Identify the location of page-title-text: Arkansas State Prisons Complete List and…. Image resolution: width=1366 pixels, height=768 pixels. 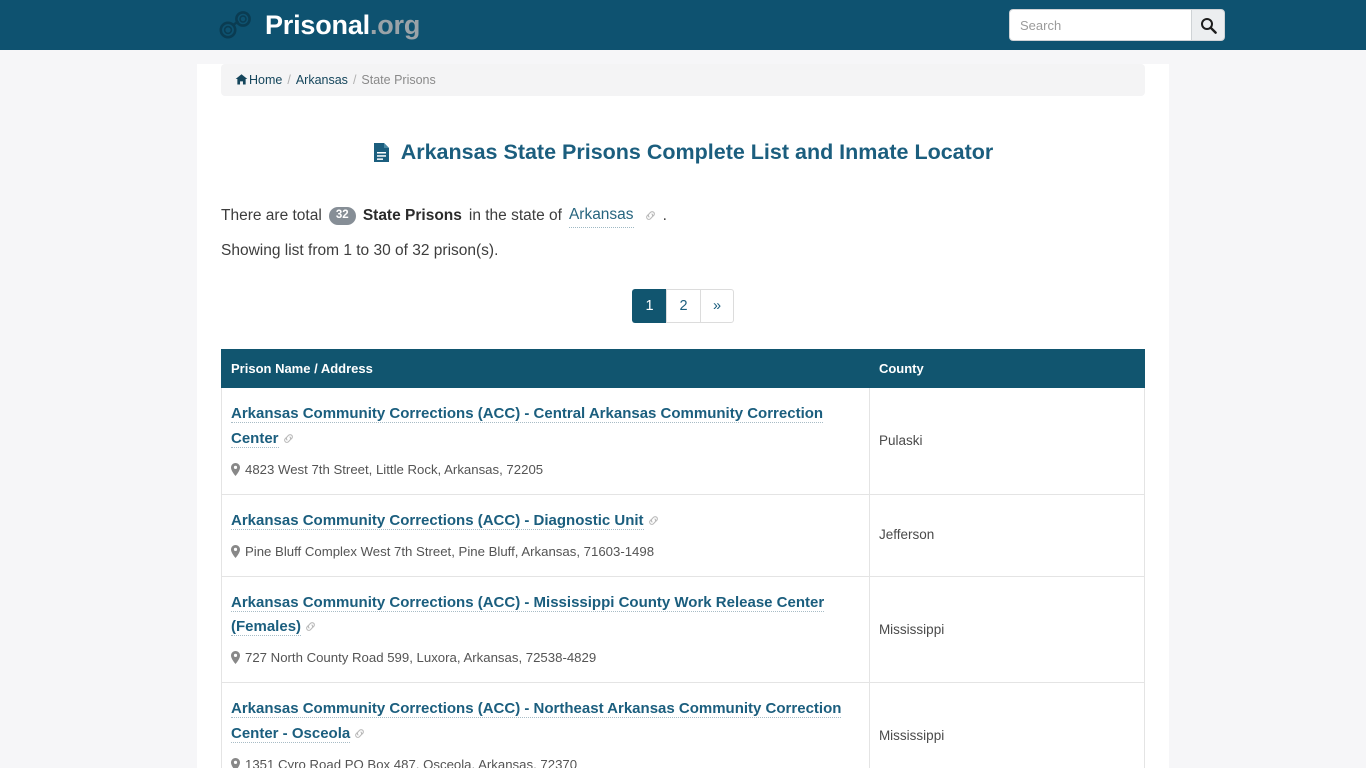
(697, 151).